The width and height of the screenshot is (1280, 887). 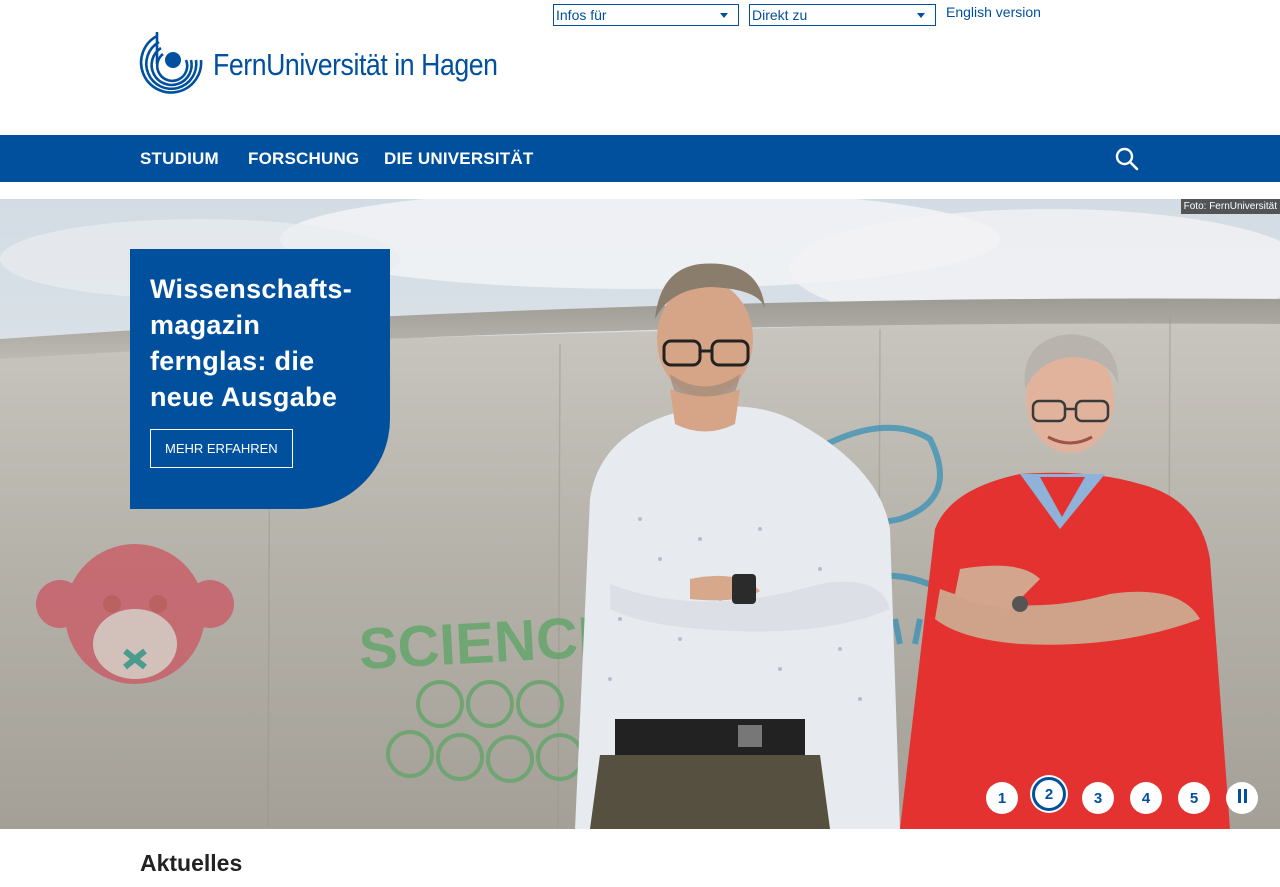 What do you see at coordinates (581, 15) in the screenshot?
I see `infos-fuer-value: Infos für` at bounding box center [581, 15].